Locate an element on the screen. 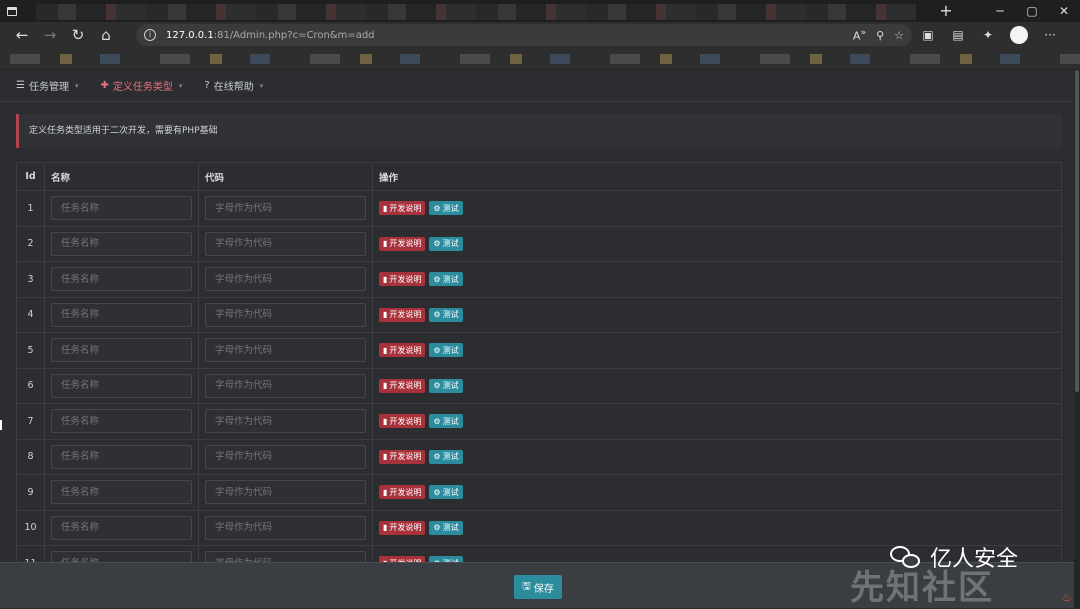 The image size is (1080, 609). code-cell is located at coordinates (286, 422).